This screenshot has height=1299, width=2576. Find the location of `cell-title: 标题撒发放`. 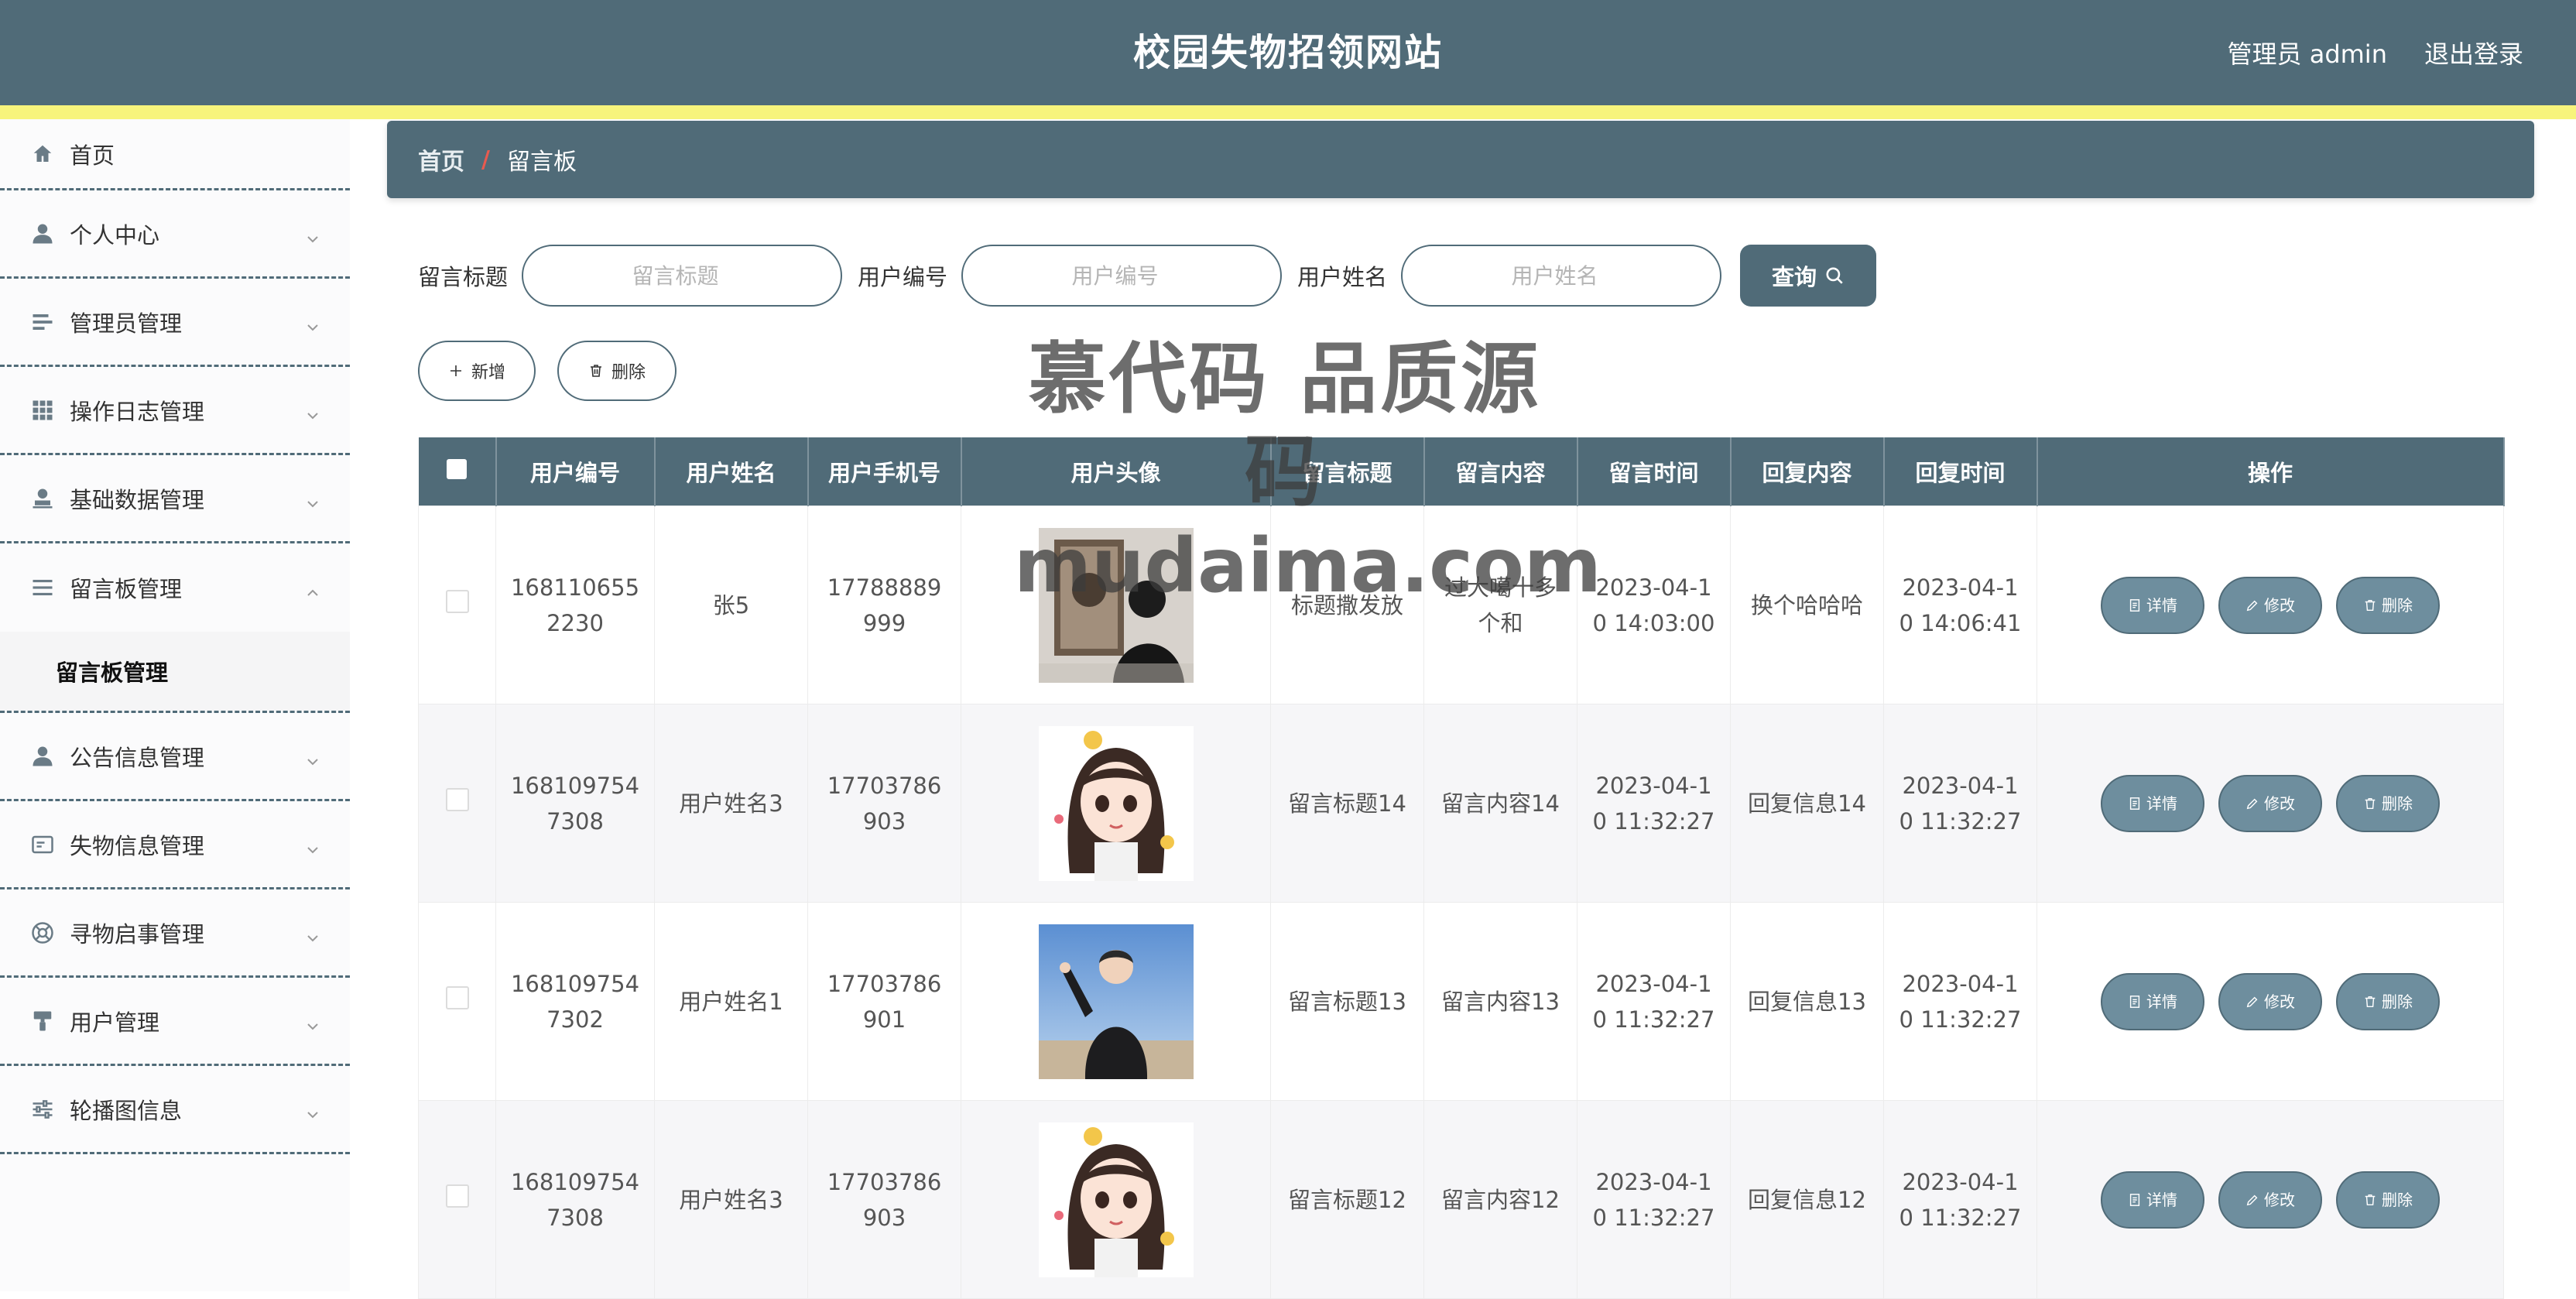

cell-title: 标题撒发放 is located at coordinates (1347, 605).